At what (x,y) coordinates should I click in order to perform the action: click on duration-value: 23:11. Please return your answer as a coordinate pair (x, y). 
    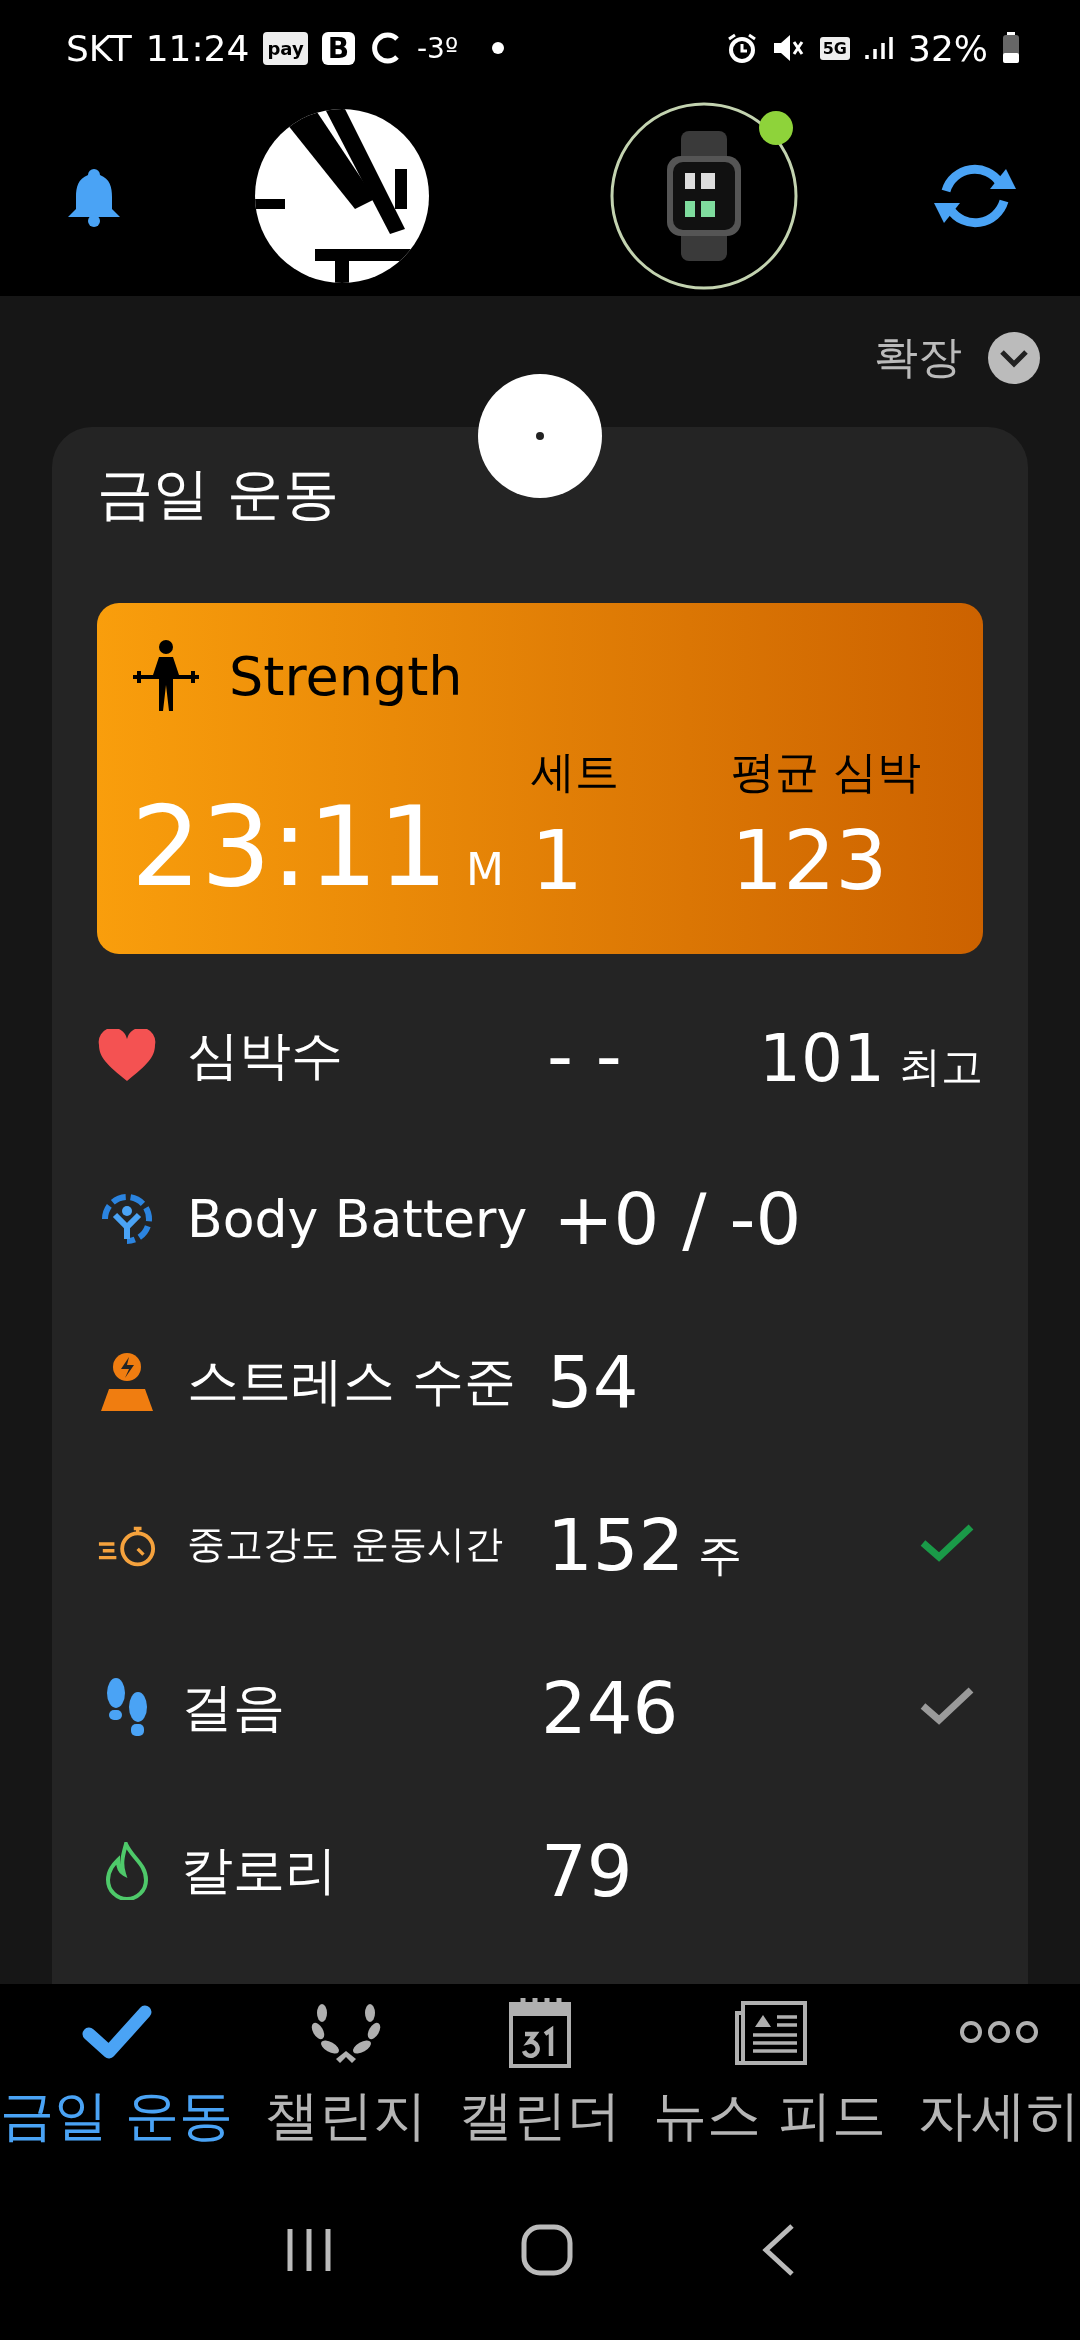
    Looking at the image, I should click on (289, 847).